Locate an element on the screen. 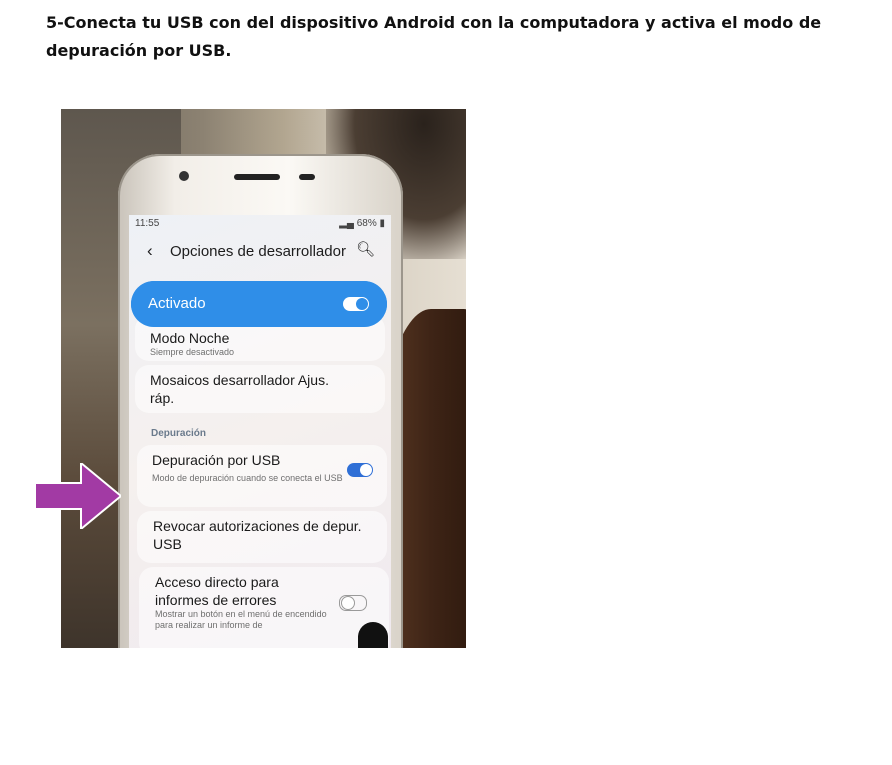  status-battery: ▂▄ 68% ▮ is located at coordinates (362, 223).